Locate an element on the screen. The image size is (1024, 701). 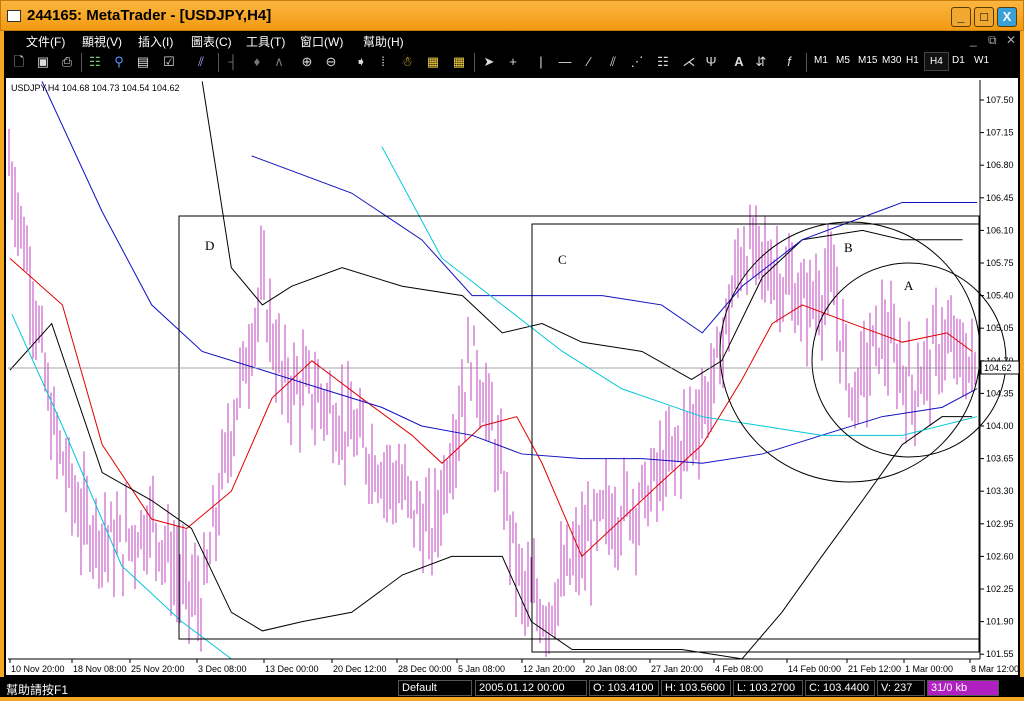
menu-file: 文件(F) is located at coordinates (45, 41).